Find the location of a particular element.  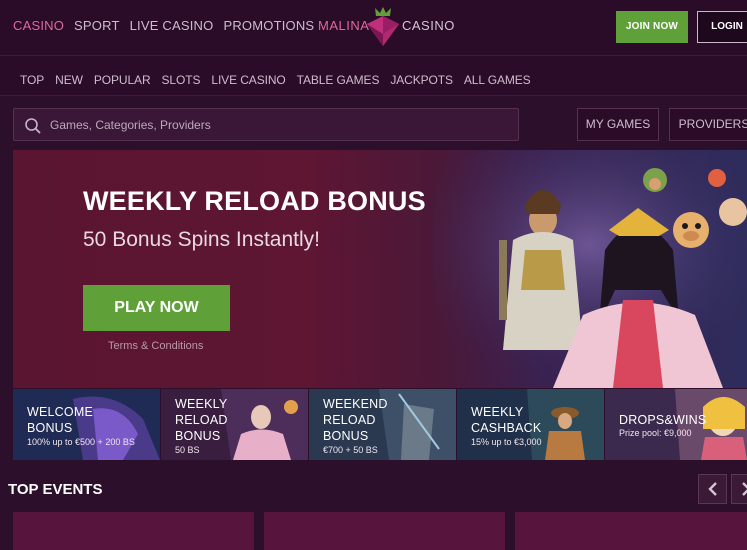

promo-title-line1: DROPS&WINS is located at coordinates (663, 420).